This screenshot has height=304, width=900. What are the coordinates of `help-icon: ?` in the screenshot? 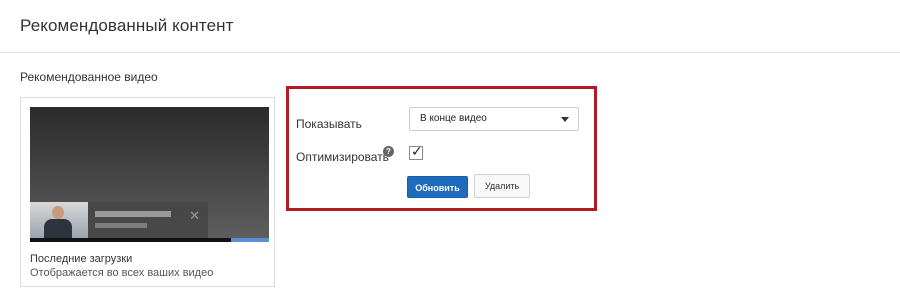 It's located at (388, 151).